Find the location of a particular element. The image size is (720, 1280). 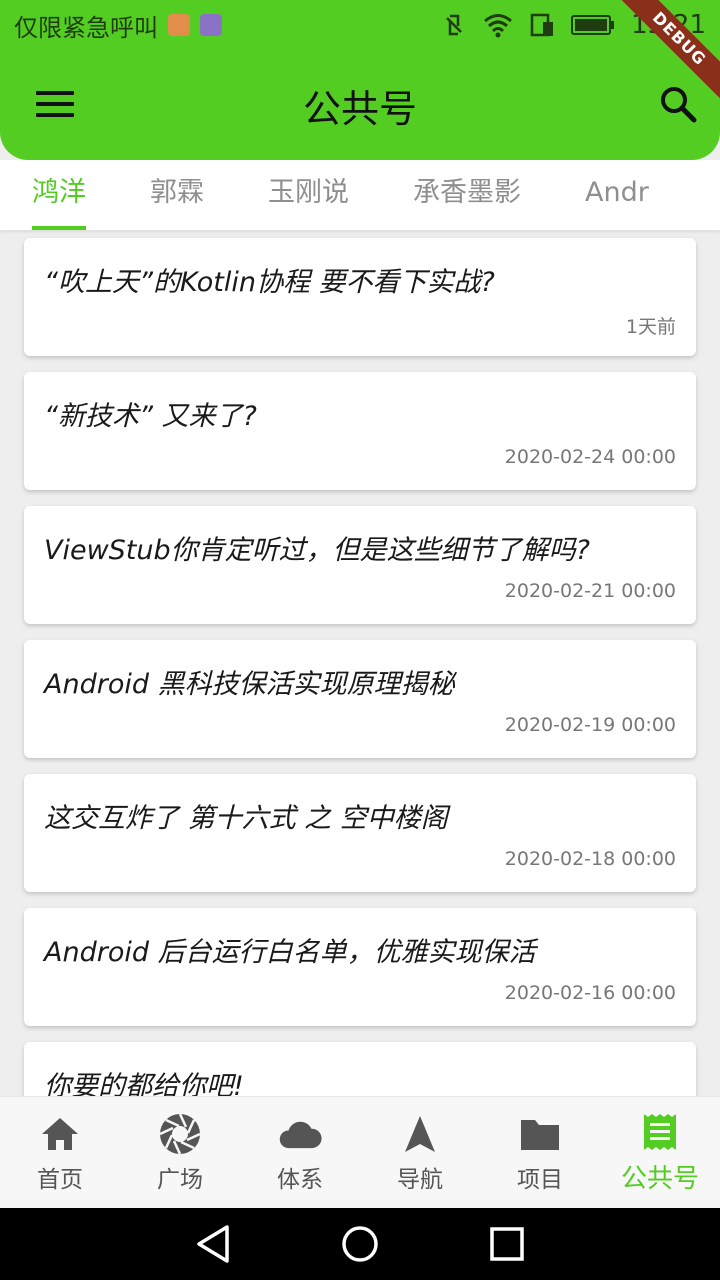

recents-icon is located at coordinates (507, 1244).